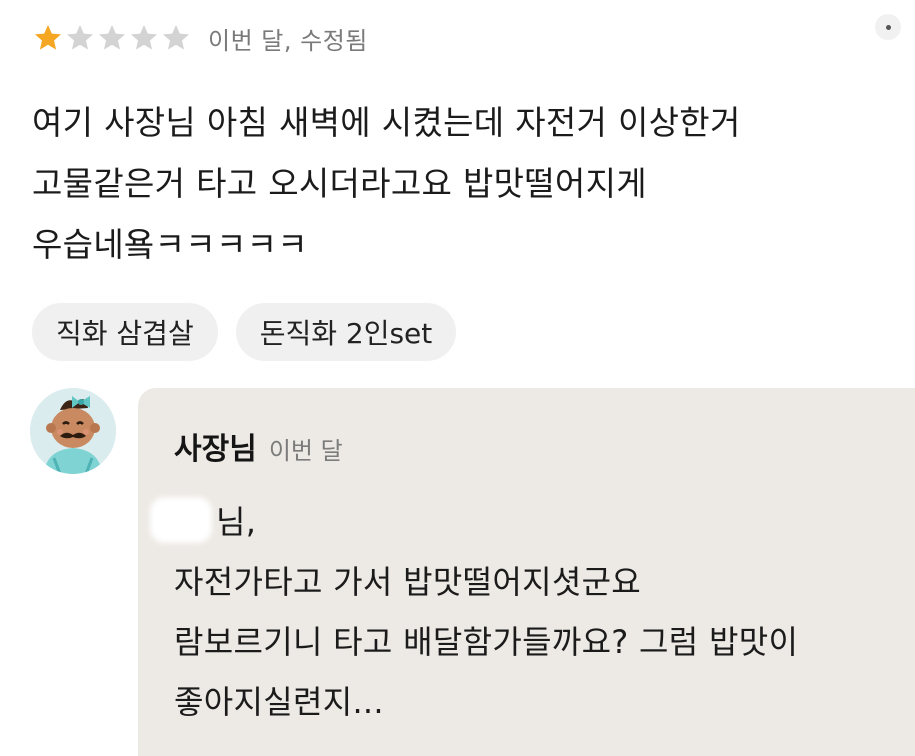 The width and height of the screenshot is (915, 756). Describe the element at coordinates (236, 522) in the screenshot. I see `reply-greeting: 님,` at that location.